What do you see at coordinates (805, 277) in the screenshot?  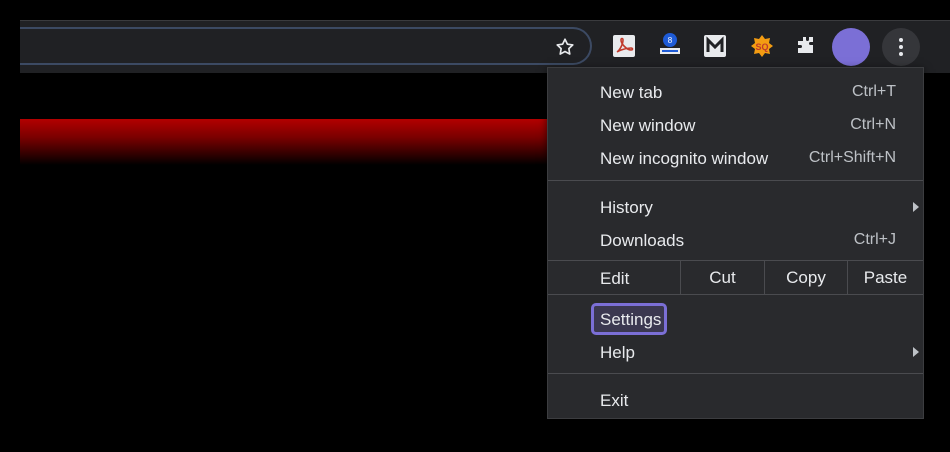 I see `copy-button: Copy` at bounding box center [805, 277].